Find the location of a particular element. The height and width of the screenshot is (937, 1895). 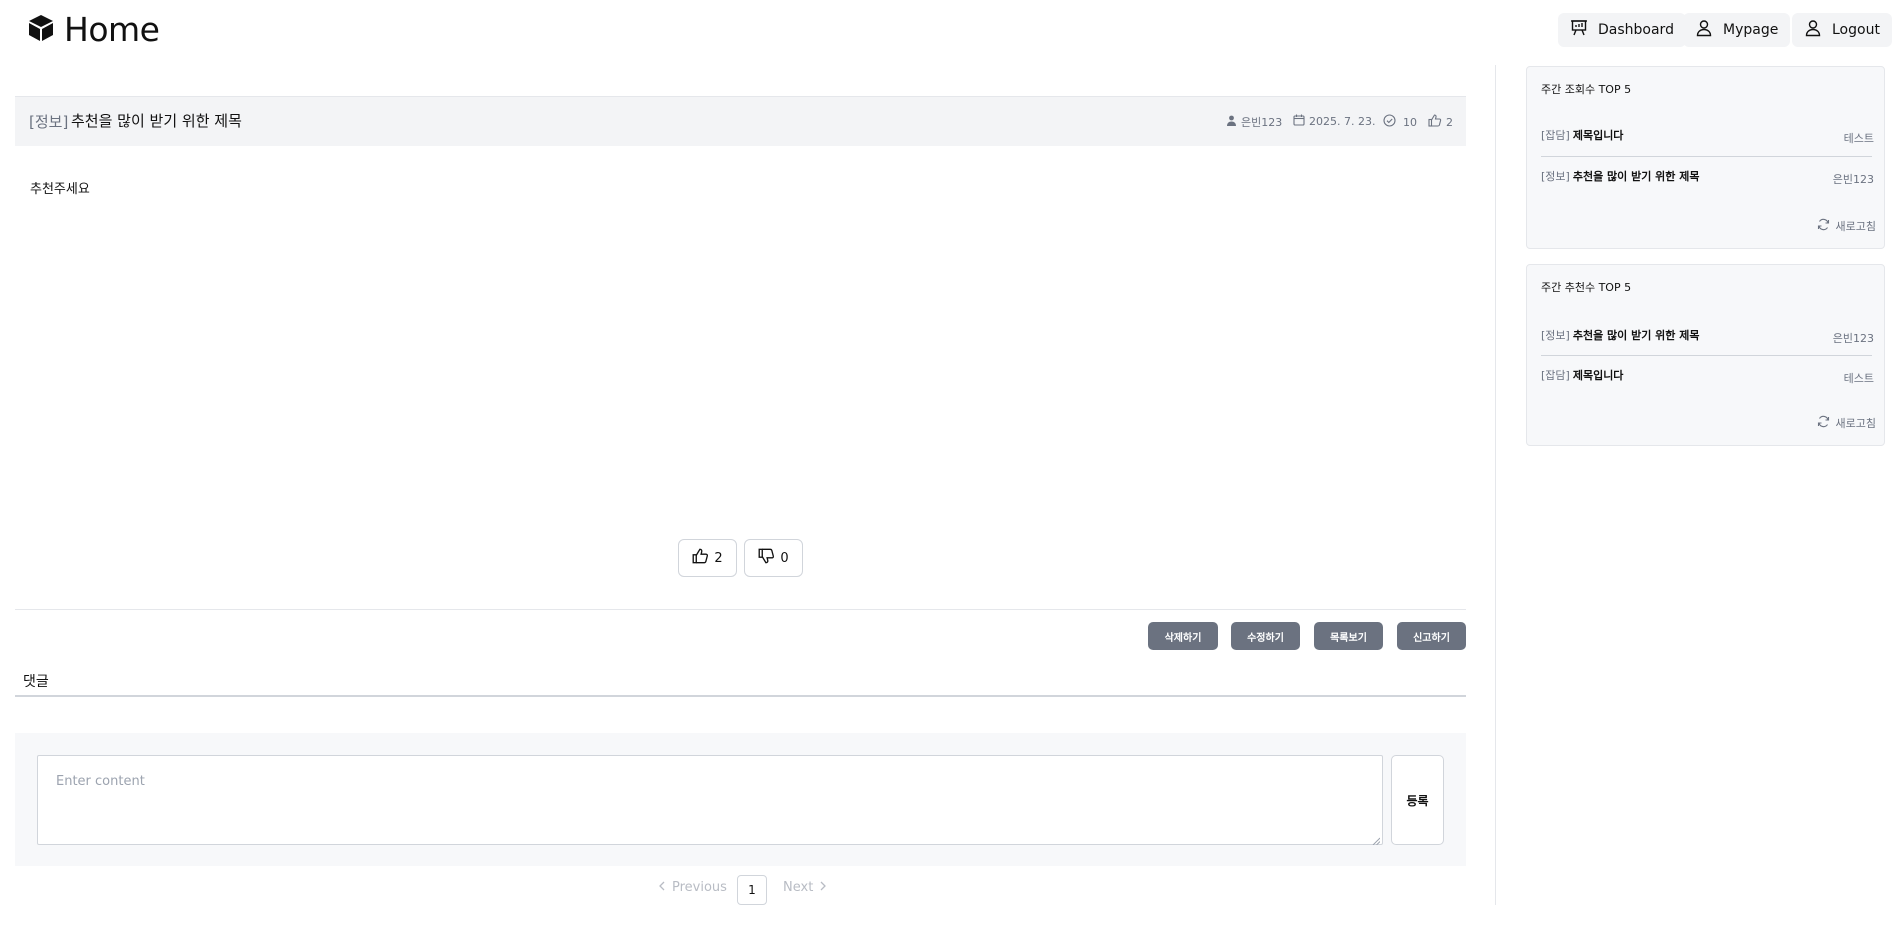

dislike-button: 0 is located at coordinates (773, 558).